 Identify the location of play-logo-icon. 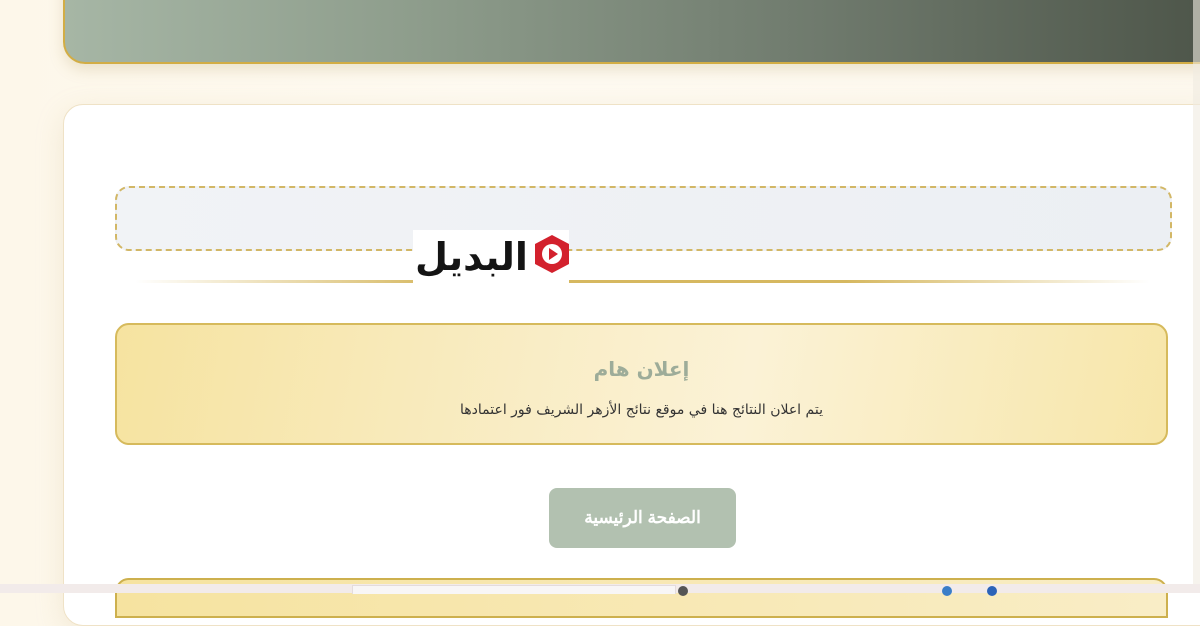
(552, 254).